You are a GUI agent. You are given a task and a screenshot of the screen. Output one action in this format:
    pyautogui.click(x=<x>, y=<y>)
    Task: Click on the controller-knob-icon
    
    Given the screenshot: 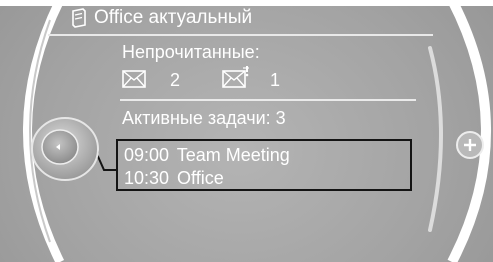 What is the action you would take?
    pyautogui.click(x=65, y=149)
    